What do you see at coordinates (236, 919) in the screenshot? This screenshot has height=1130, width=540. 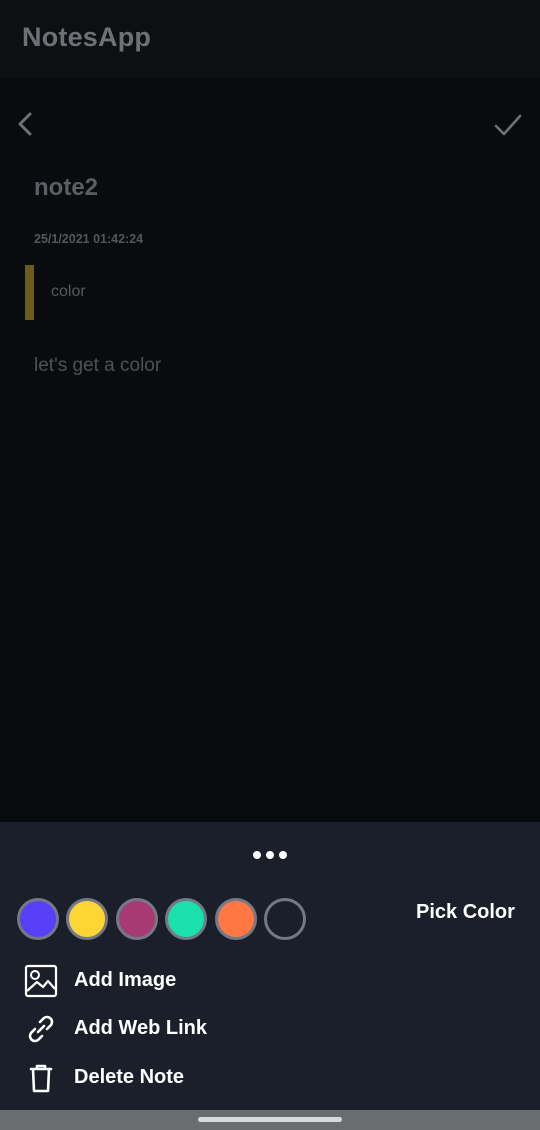 I see `color-option-orange` at bounding box center [236, 919].